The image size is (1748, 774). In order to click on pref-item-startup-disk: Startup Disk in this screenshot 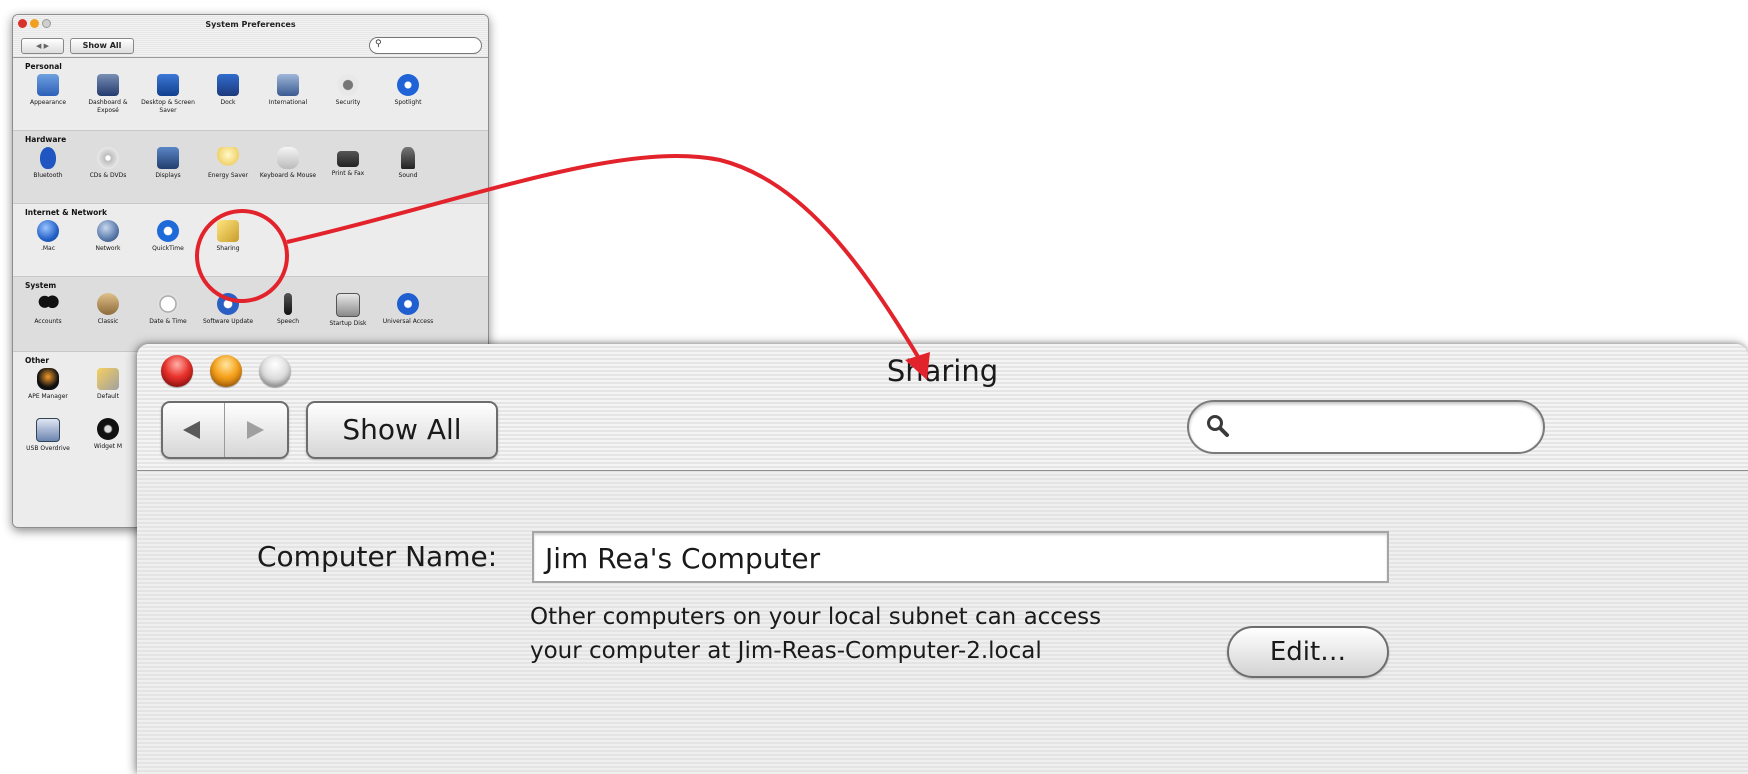, I will do `click(348, 310)`.